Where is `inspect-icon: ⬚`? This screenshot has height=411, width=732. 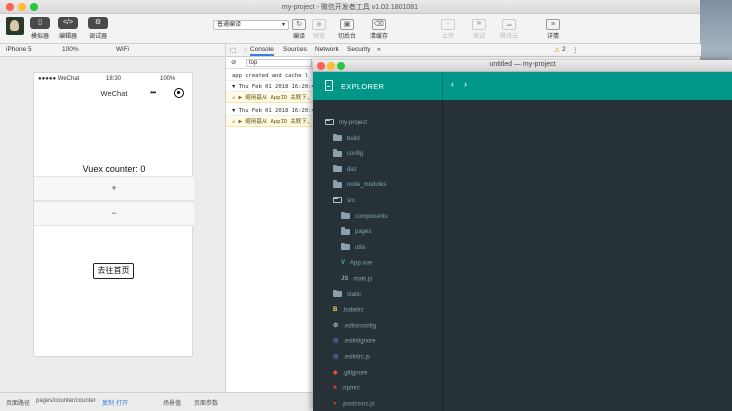
inspect-icon: ⬚ is located at coordinates (233, 50).